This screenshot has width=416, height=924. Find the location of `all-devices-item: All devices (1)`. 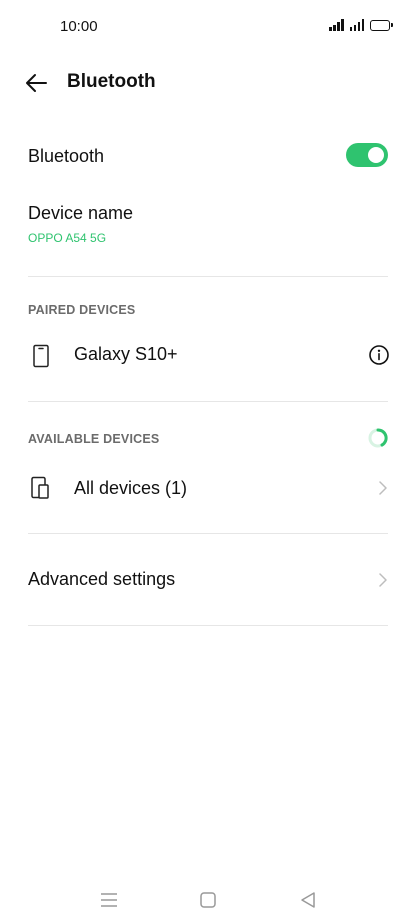

all-devices-item: All devices (1) is located at coordinates (208, 488).